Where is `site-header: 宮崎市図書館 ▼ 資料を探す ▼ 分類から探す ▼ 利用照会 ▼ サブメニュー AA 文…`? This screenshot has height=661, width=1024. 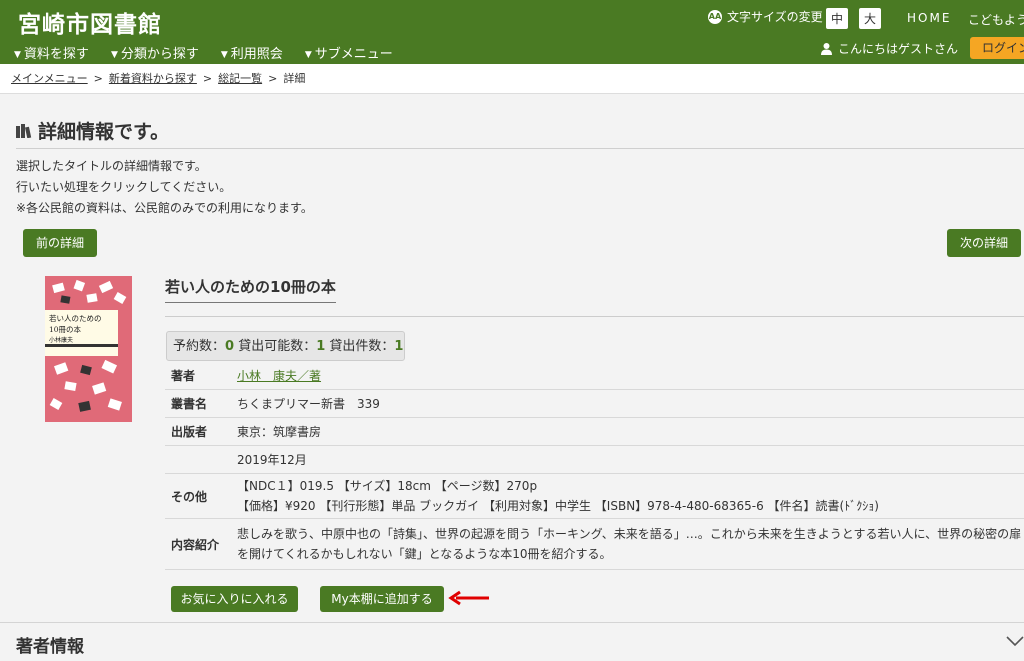 site-header: 宮崎市図書館 ▼ 資料を探す ▼ 分類から探す ▼ 利用照会 ▼ サブメニュー AA 文… is located at coordinates (512, 32).